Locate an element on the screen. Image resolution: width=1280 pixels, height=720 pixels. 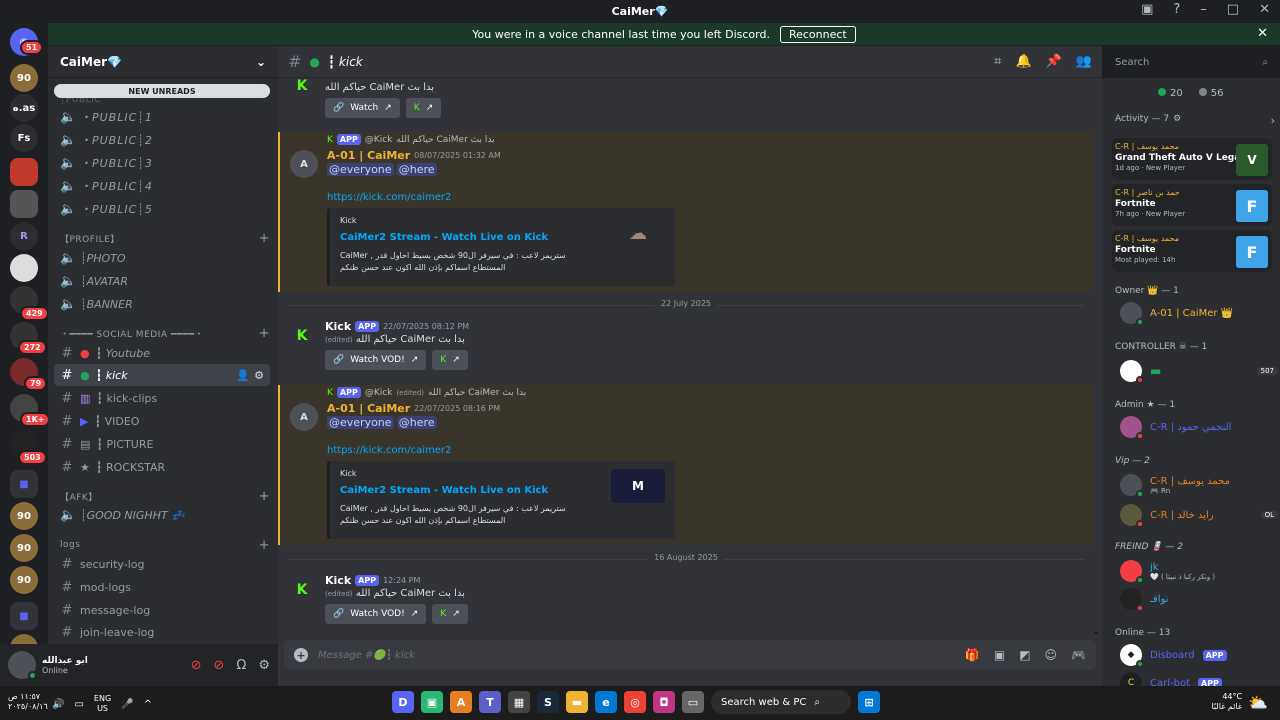
channel-item: # ▤ ┇ PICTURE is located at coordinates (162, 444).